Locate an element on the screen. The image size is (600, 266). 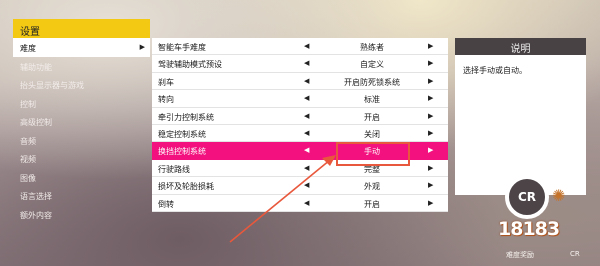
setting-row-assist-preset: 驾驶辅助模式预设 ◀ 自定义 ▶ is located at coordinates (300, 64).